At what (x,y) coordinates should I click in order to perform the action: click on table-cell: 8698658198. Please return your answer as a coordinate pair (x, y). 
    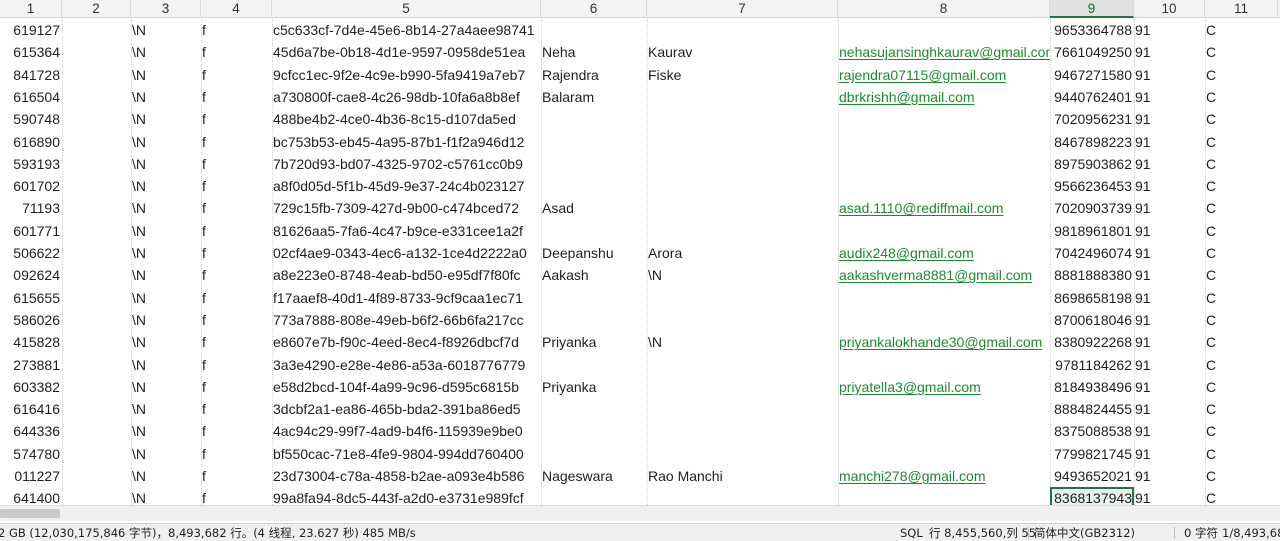
    Looking at the image, I should click on (1092, 298).